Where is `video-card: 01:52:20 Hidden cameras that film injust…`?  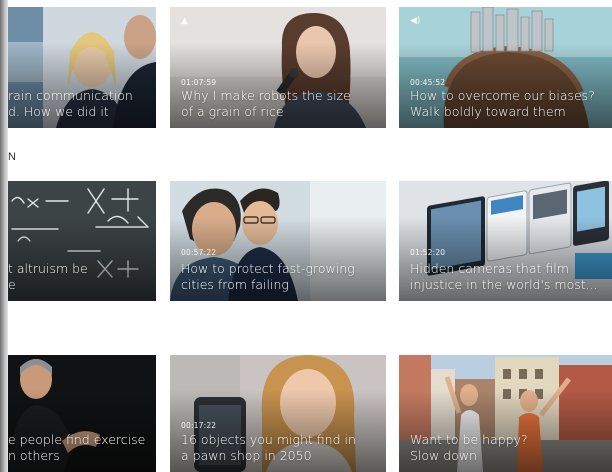 video-card: 01:52:20 Hidden cameras that film injust… is located at coordinates (505, 241).